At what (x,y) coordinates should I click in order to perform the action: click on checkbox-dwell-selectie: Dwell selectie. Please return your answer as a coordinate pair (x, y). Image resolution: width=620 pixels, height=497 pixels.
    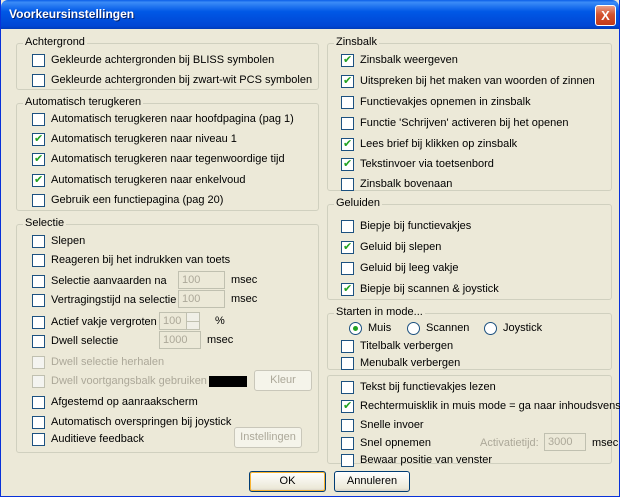
    Looking at the image, I should click on (75, 341).